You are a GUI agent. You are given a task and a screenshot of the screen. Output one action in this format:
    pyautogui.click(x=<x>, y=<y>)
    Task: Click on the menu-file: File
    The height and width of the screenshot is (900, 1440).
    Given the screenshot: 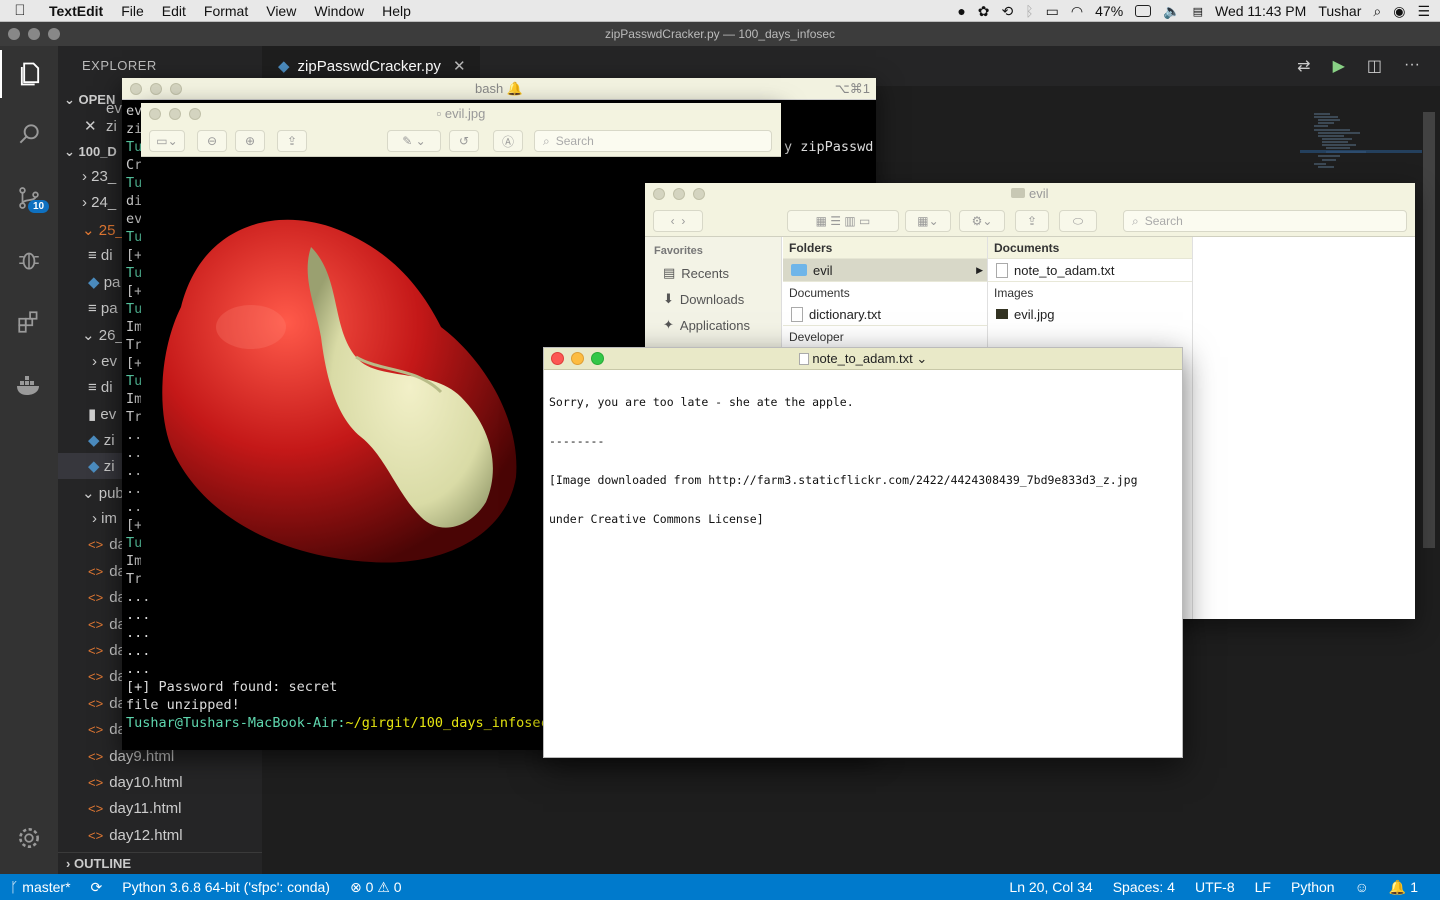 What is the action you would take?
    pyautogui.click(x=132, y=11)
    